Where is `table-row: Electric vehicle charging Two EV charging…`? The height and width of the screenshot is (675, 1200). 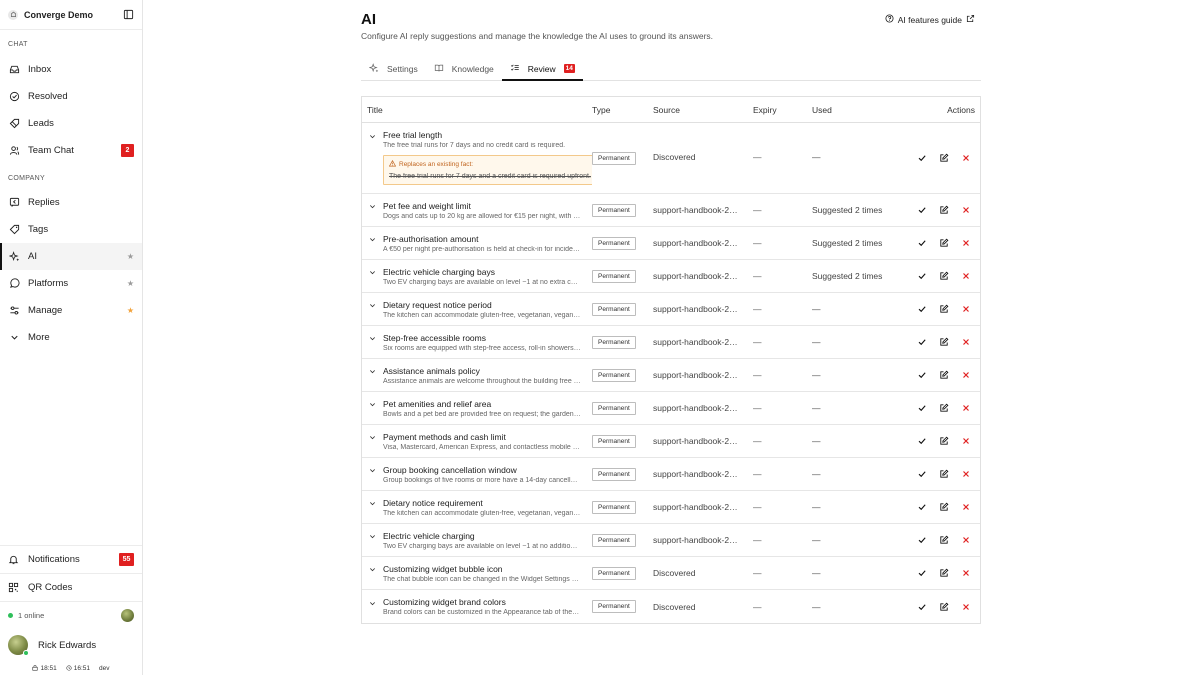 table-row: Electric vehicle charging Two EV charging… is located at coordinates (671, 540).